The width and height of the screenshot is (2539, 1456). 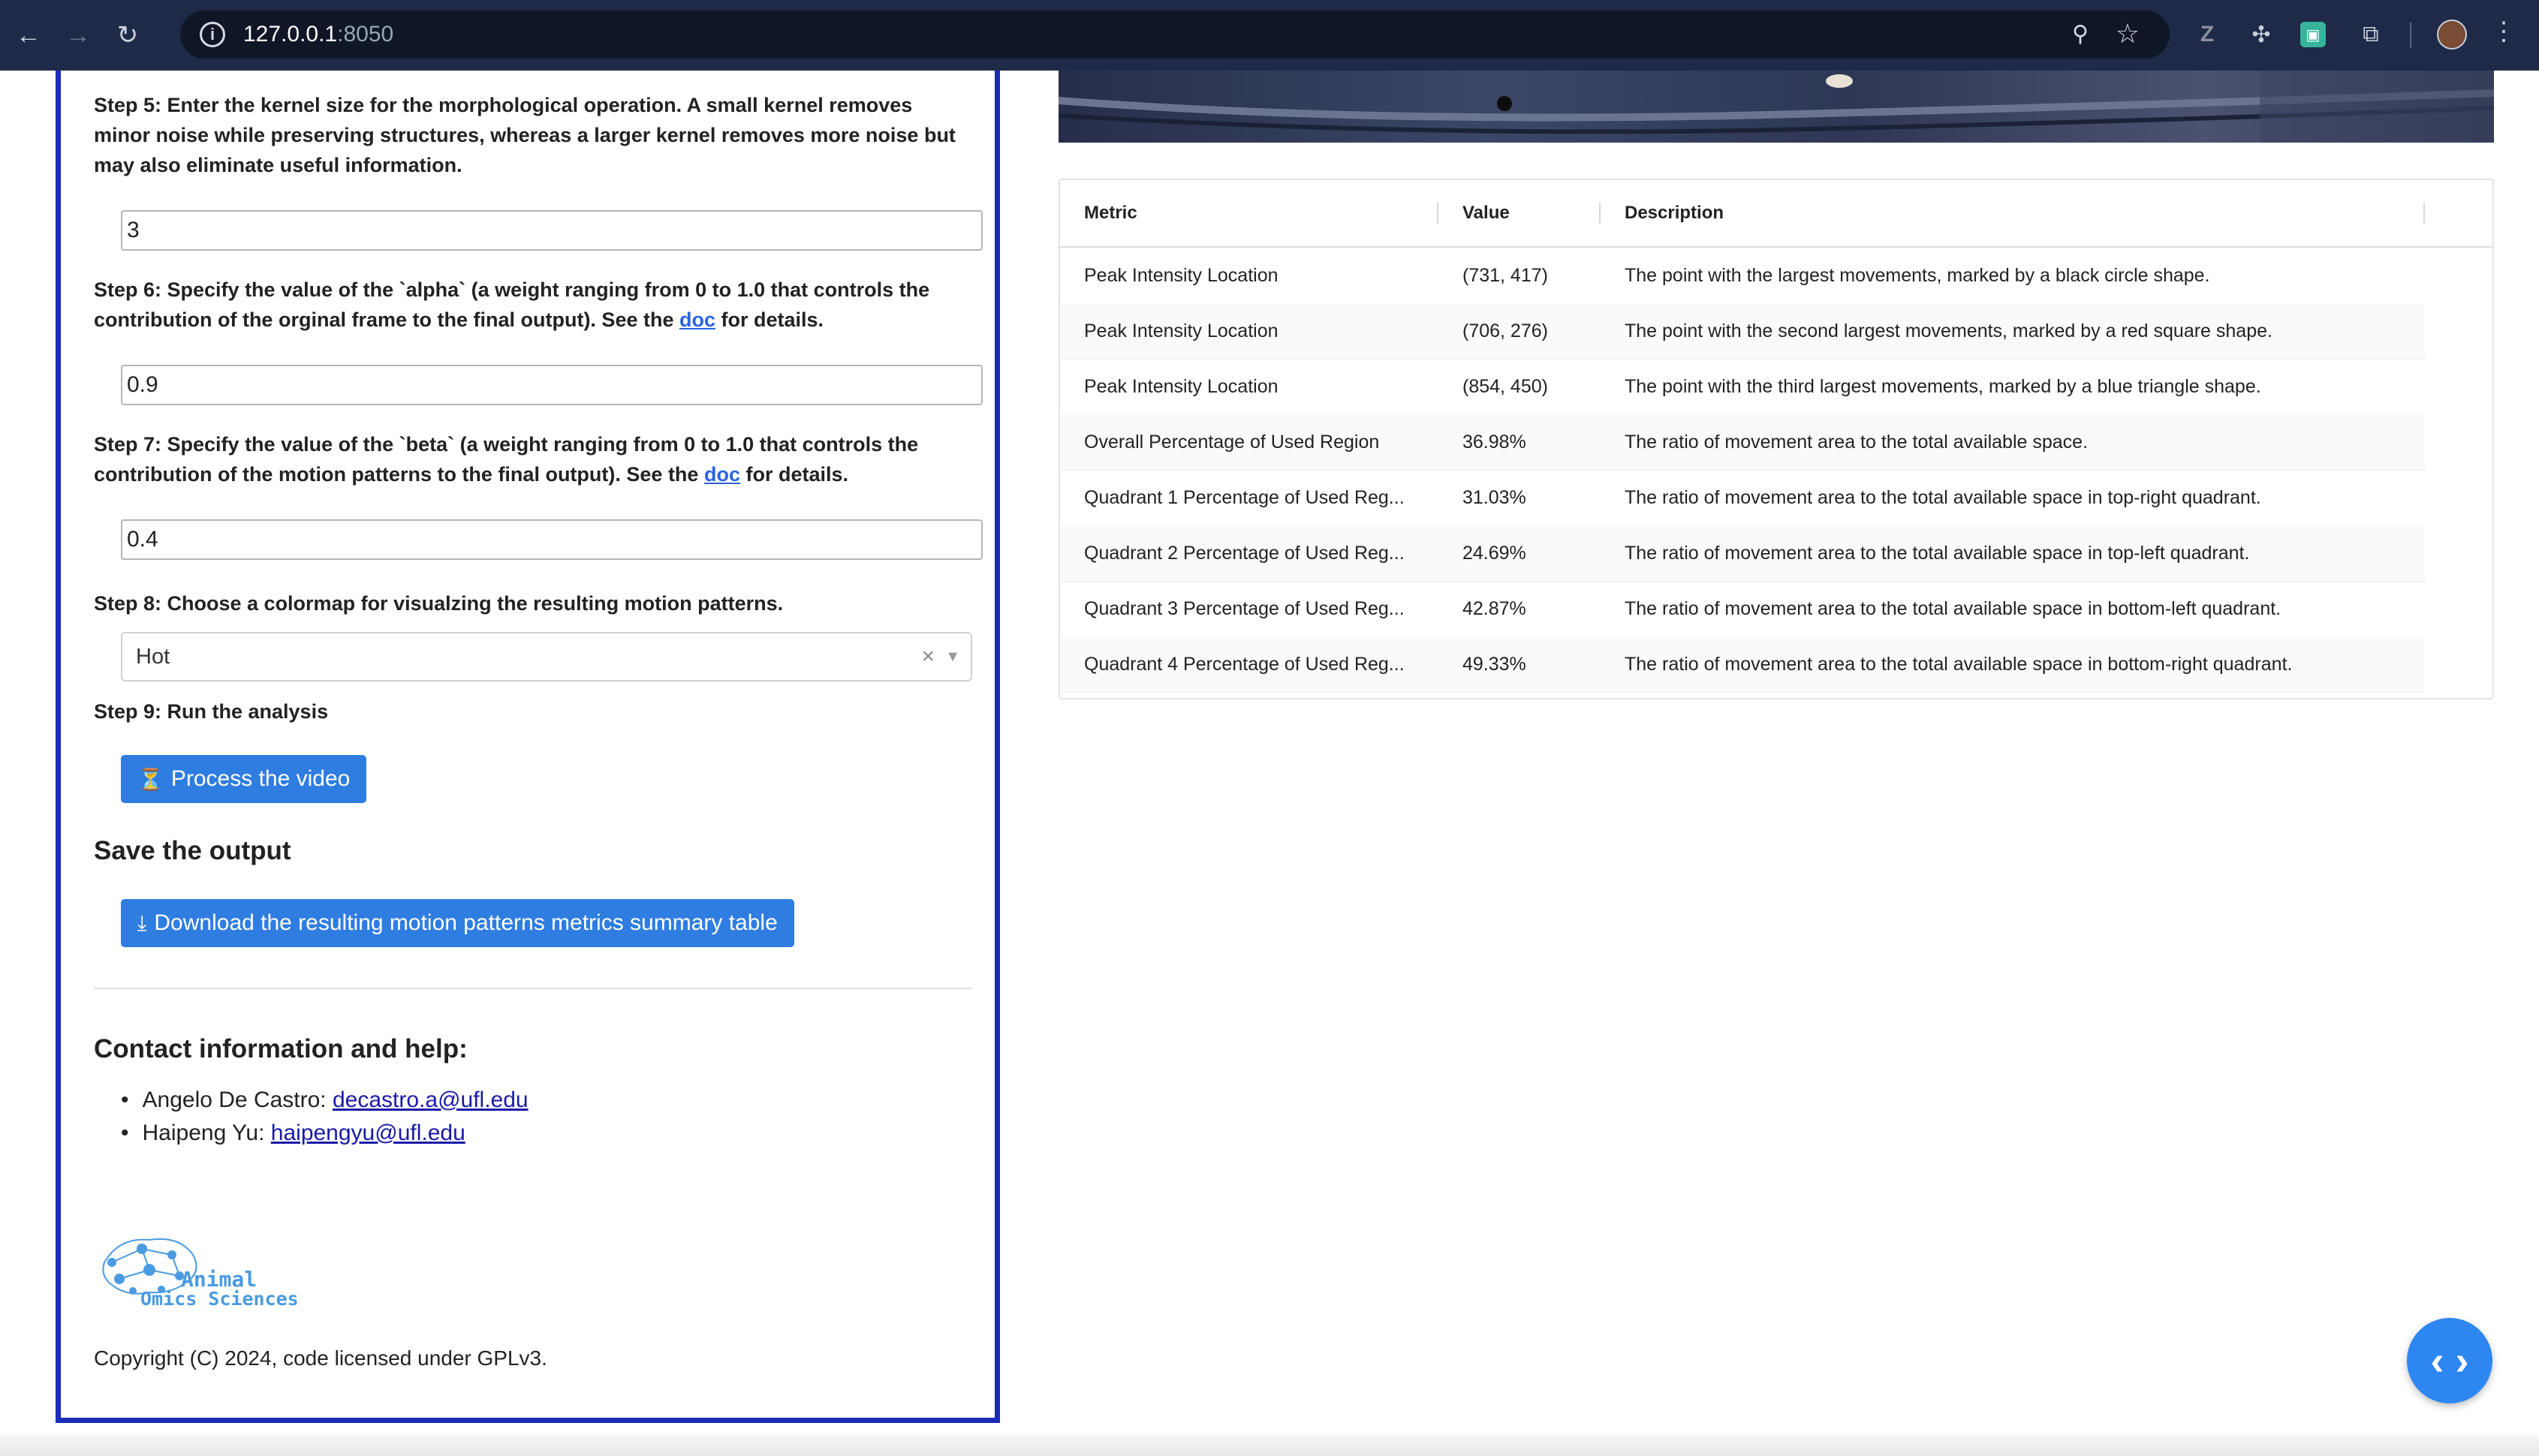 What do you see at coordinates (2450, 1360) in the screenshot?
I see `code-icon: ‹ ›` at bounding box center [2450, 1360].